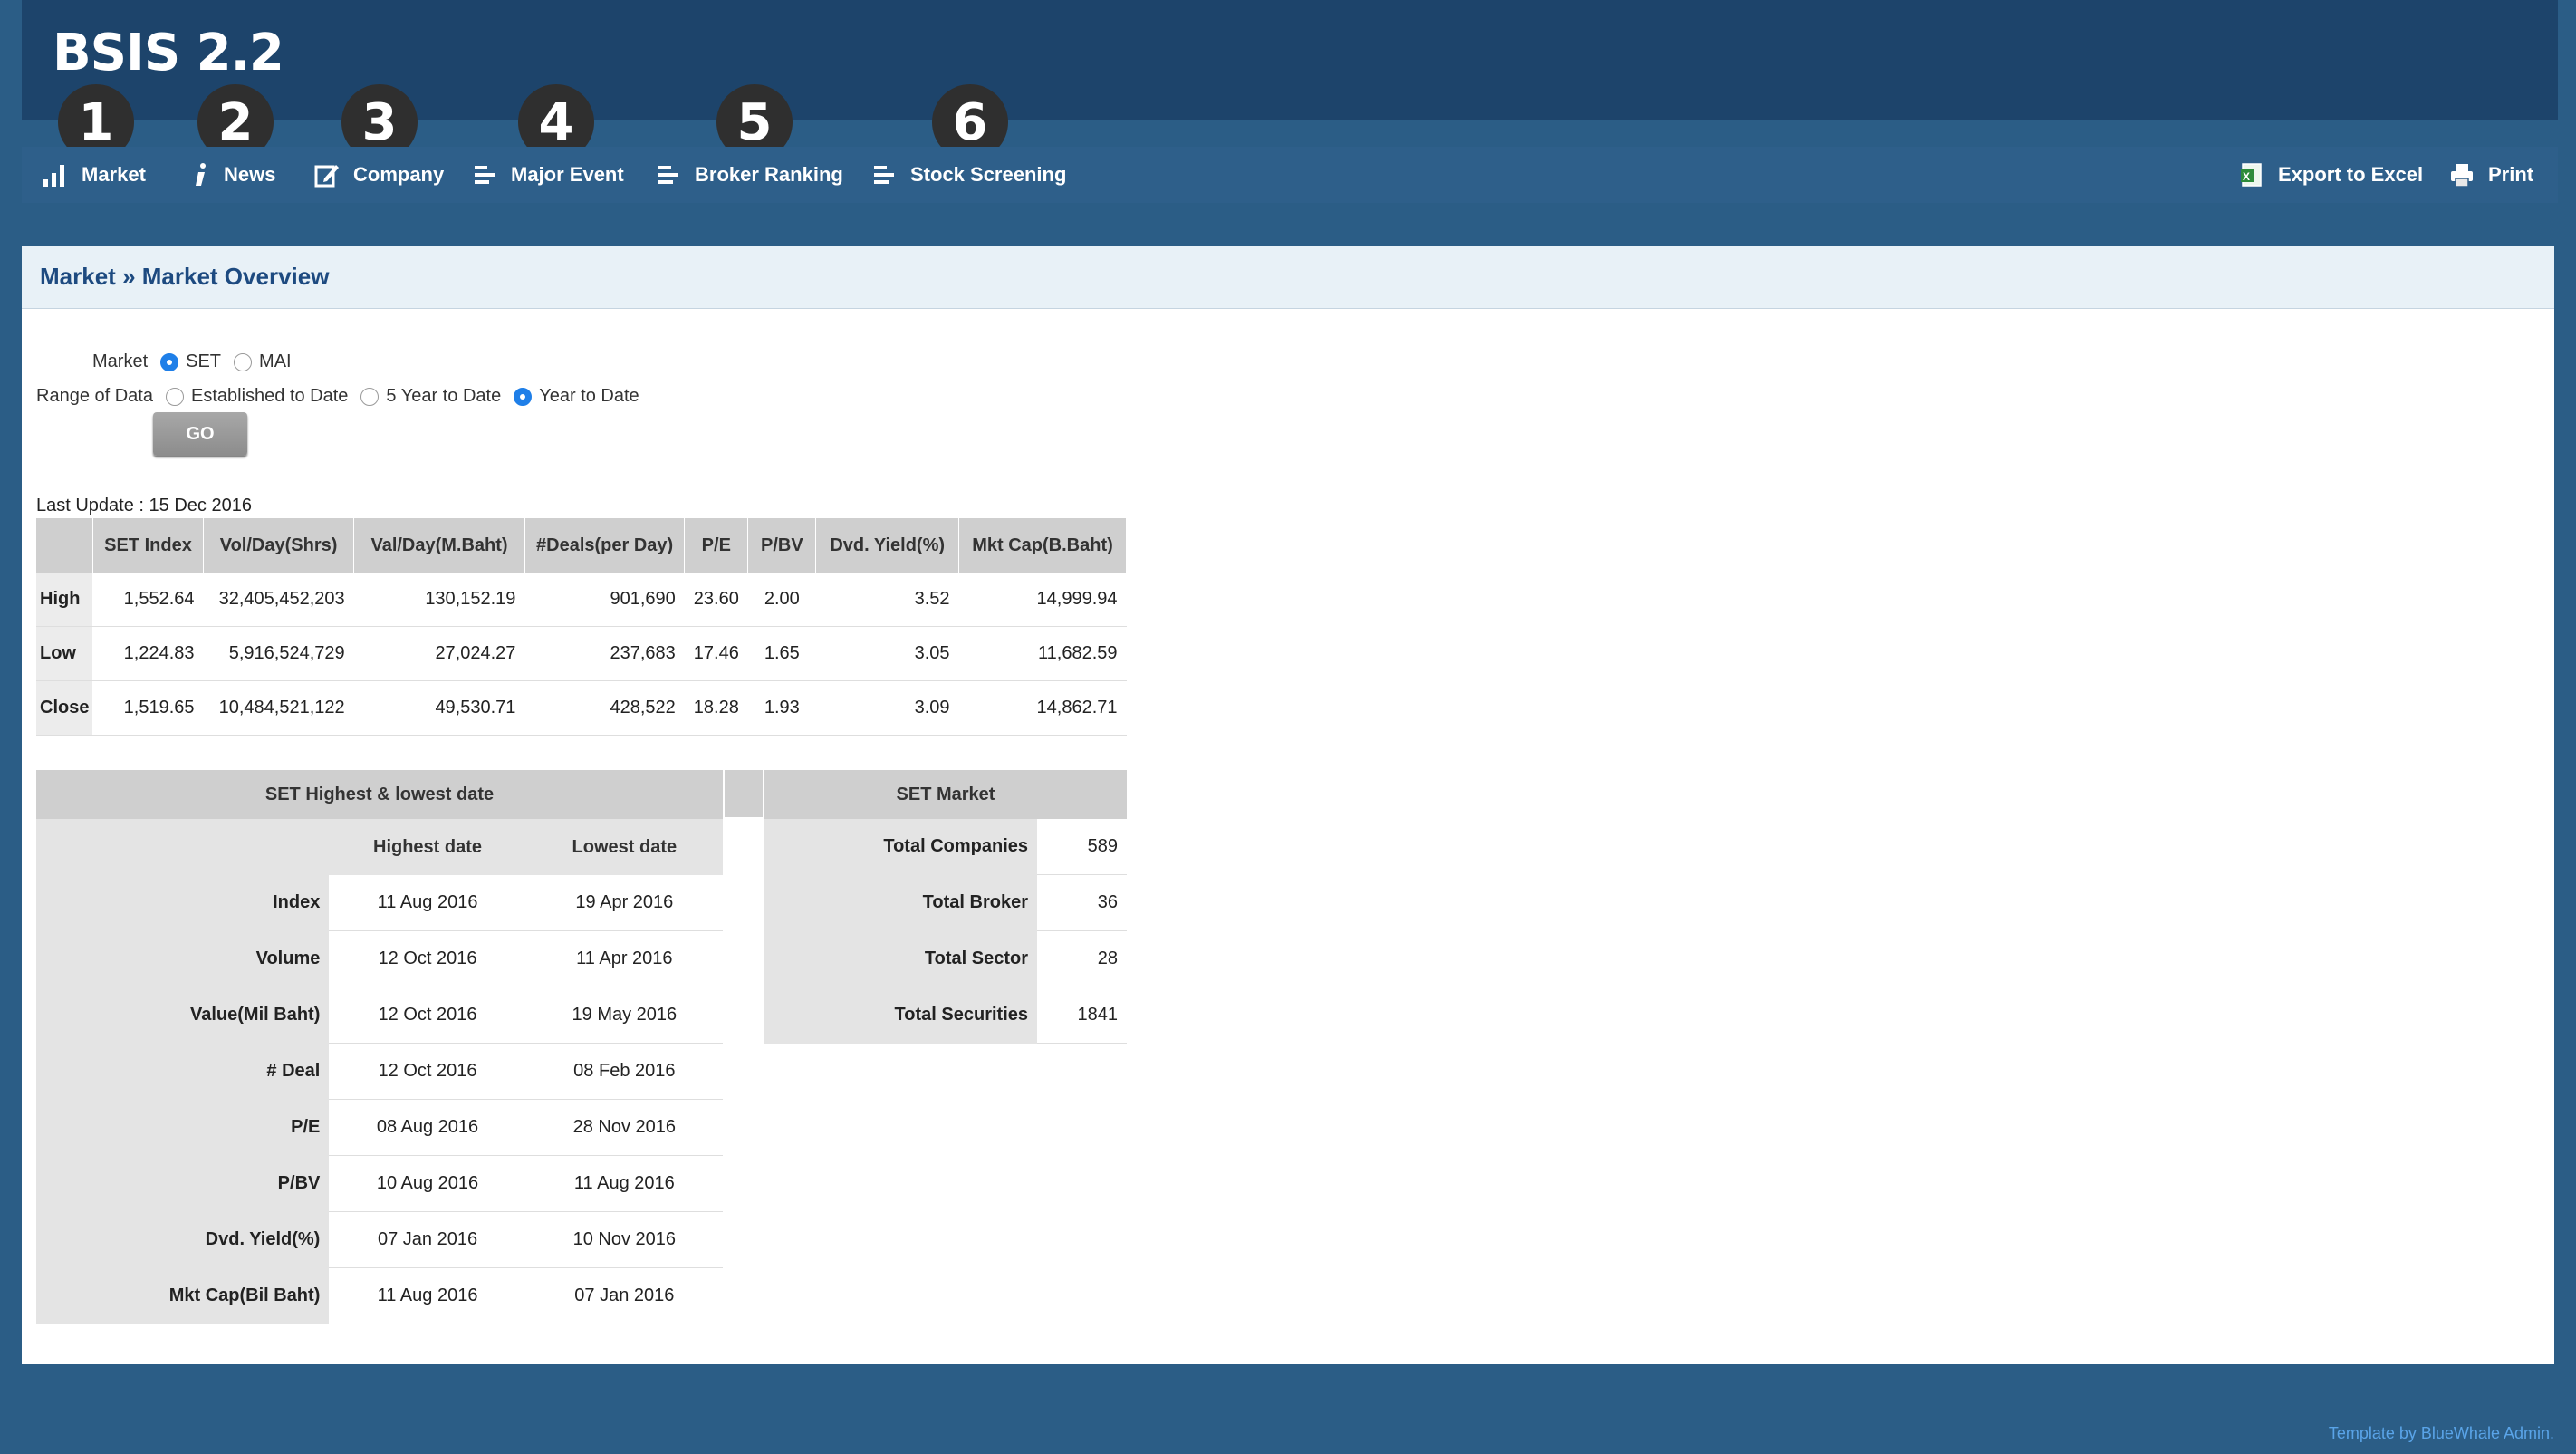  What do you see at coordinates (523, 396) in the screenshot?
I see `range-radio-ytd` at bounding box center [523, 396].